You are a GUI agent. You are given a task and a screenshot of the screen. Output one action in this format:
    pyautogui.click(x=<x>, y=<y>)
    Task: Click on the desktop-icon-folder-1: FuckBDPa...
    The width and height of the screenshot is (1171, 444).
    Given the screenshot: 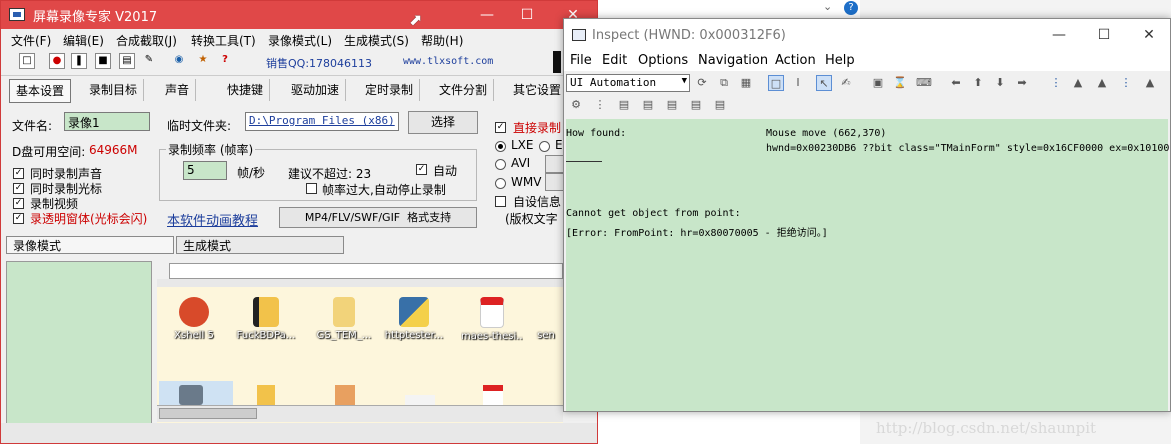 What is the action you would take?
    pyautogui.click(x=266, y=319)
    